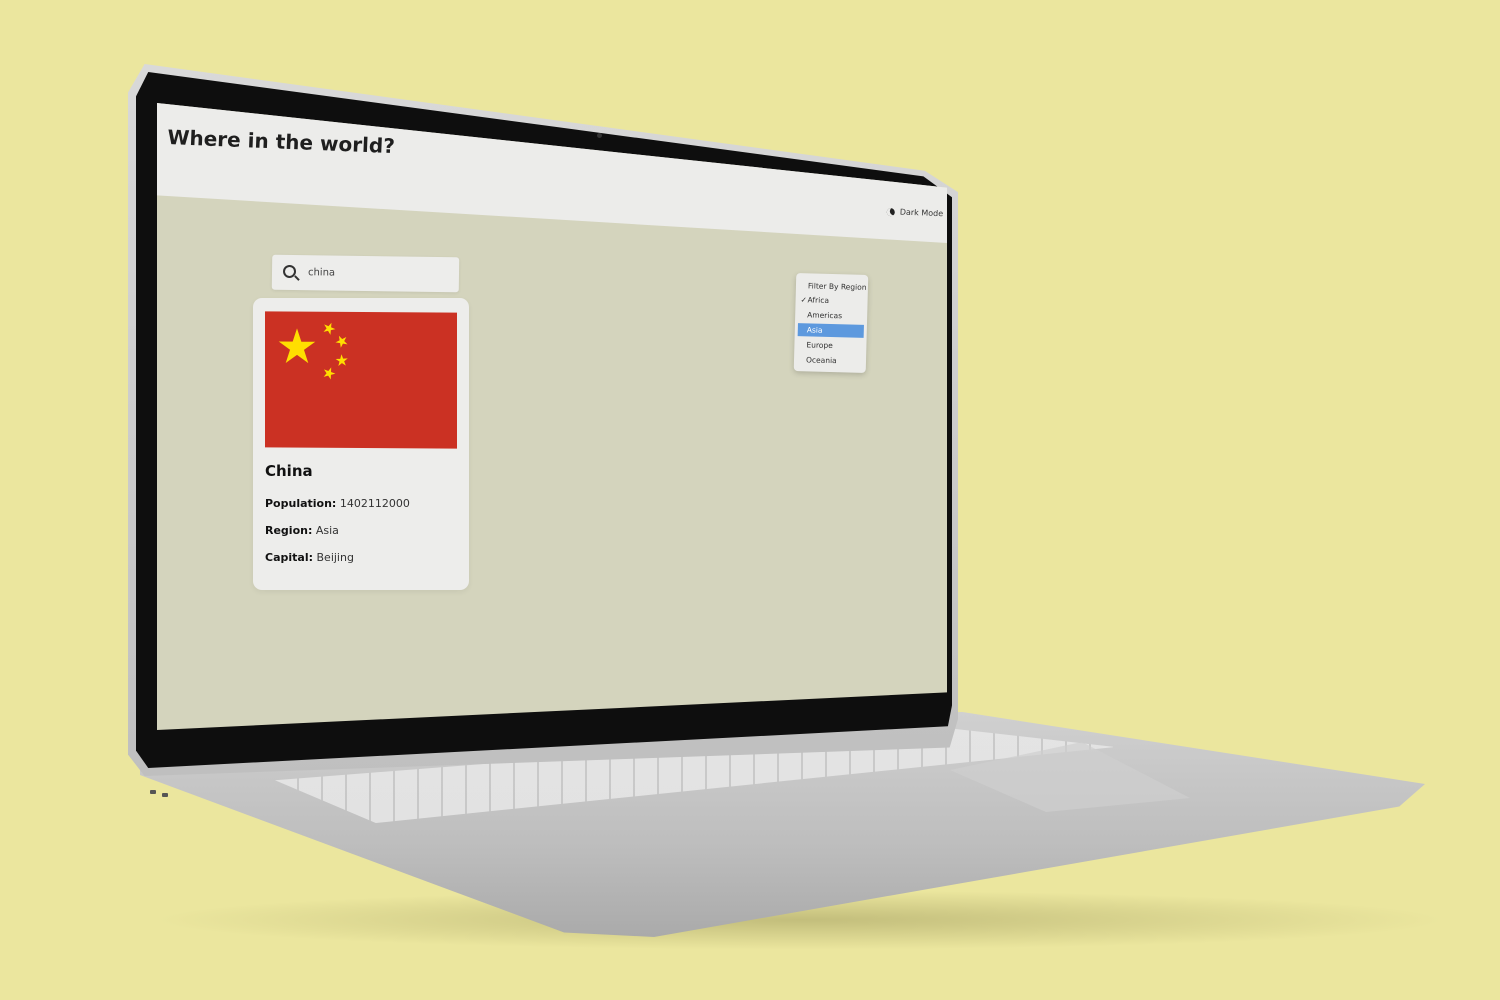 This screenshot has width=1500, height=1000. I want to click on search-box, so click(365, 273).